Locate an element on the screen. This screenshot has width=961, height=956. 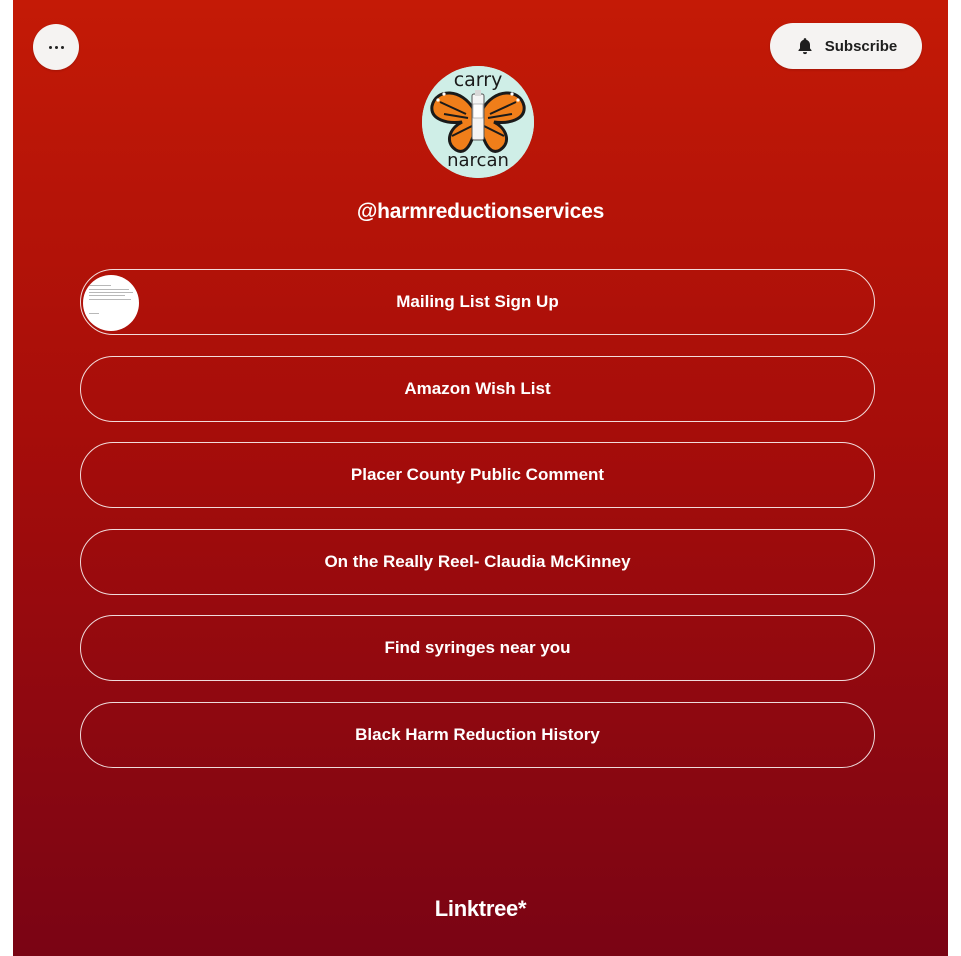
link-button-find-syringes: Find syringes near you is located at coordinates (477, 648).